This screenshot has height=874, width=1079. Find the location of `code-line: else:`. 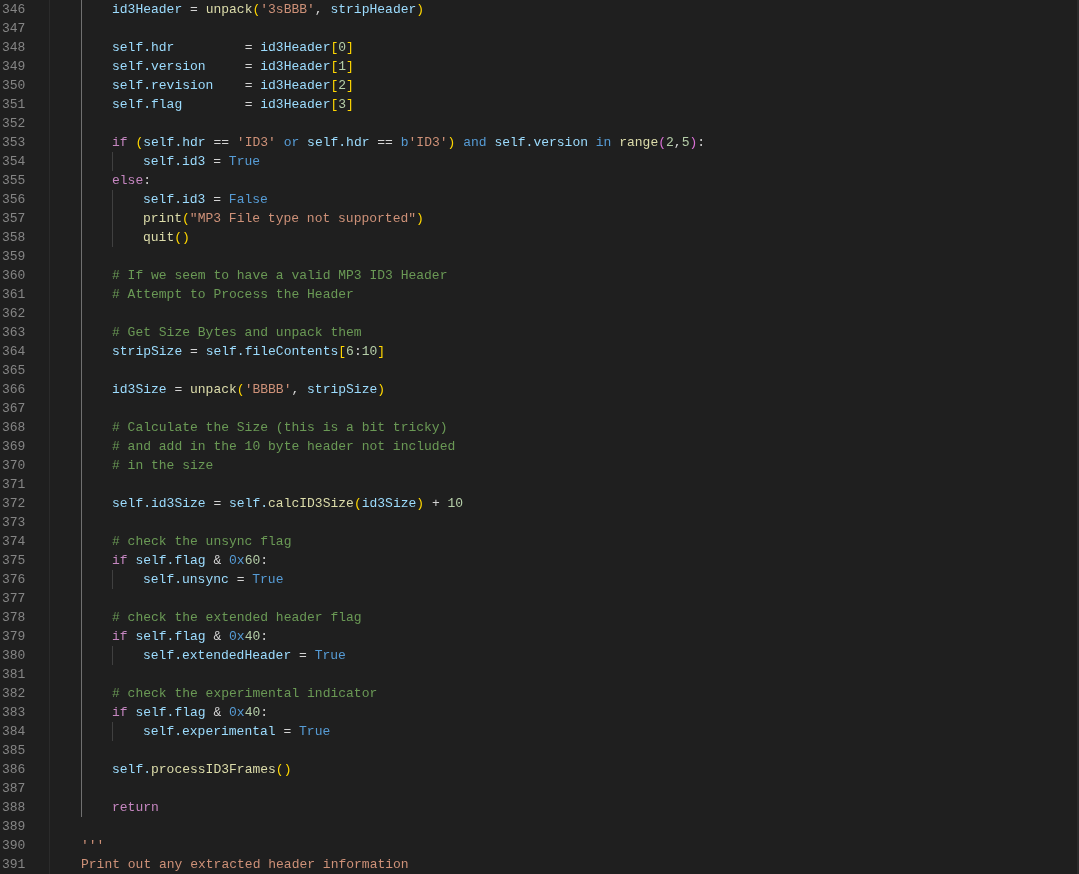

code-line: else: is located at coordinates (132, 181).